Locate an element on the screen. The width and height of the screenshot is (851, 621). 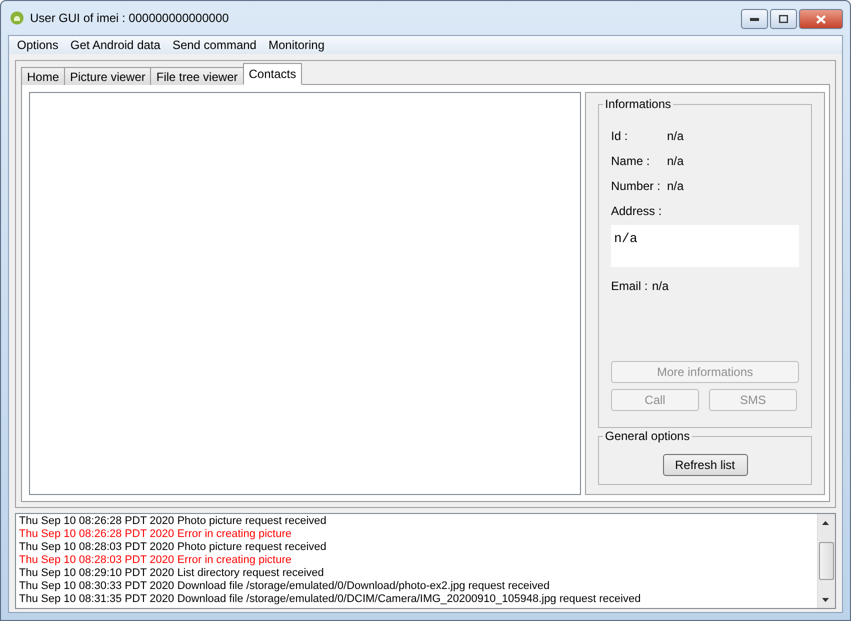
menu-item: Options is located at coordinates (37, 45).